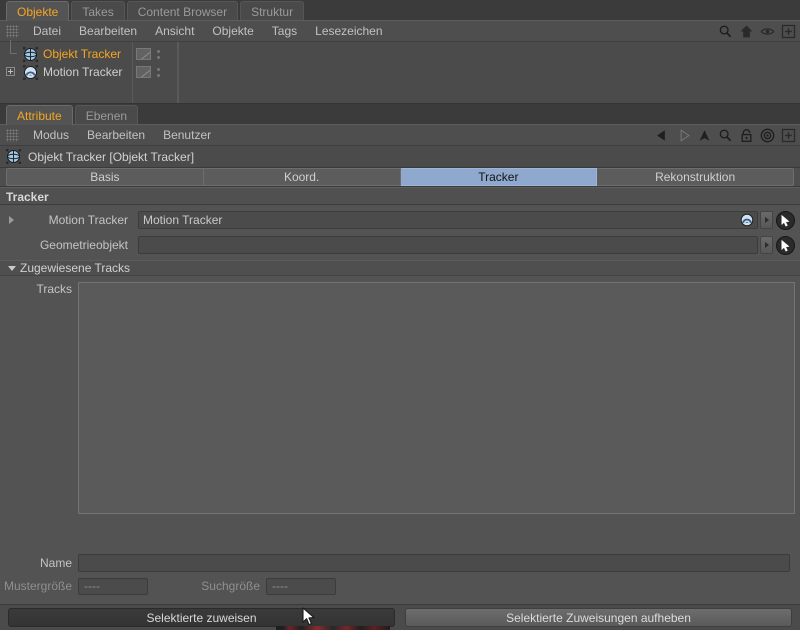 Image resolution: width=800 pixels, height=630 pixels. Describe the element at coordinates (434, 563) in the screenshot. I see `field-name` at that location.